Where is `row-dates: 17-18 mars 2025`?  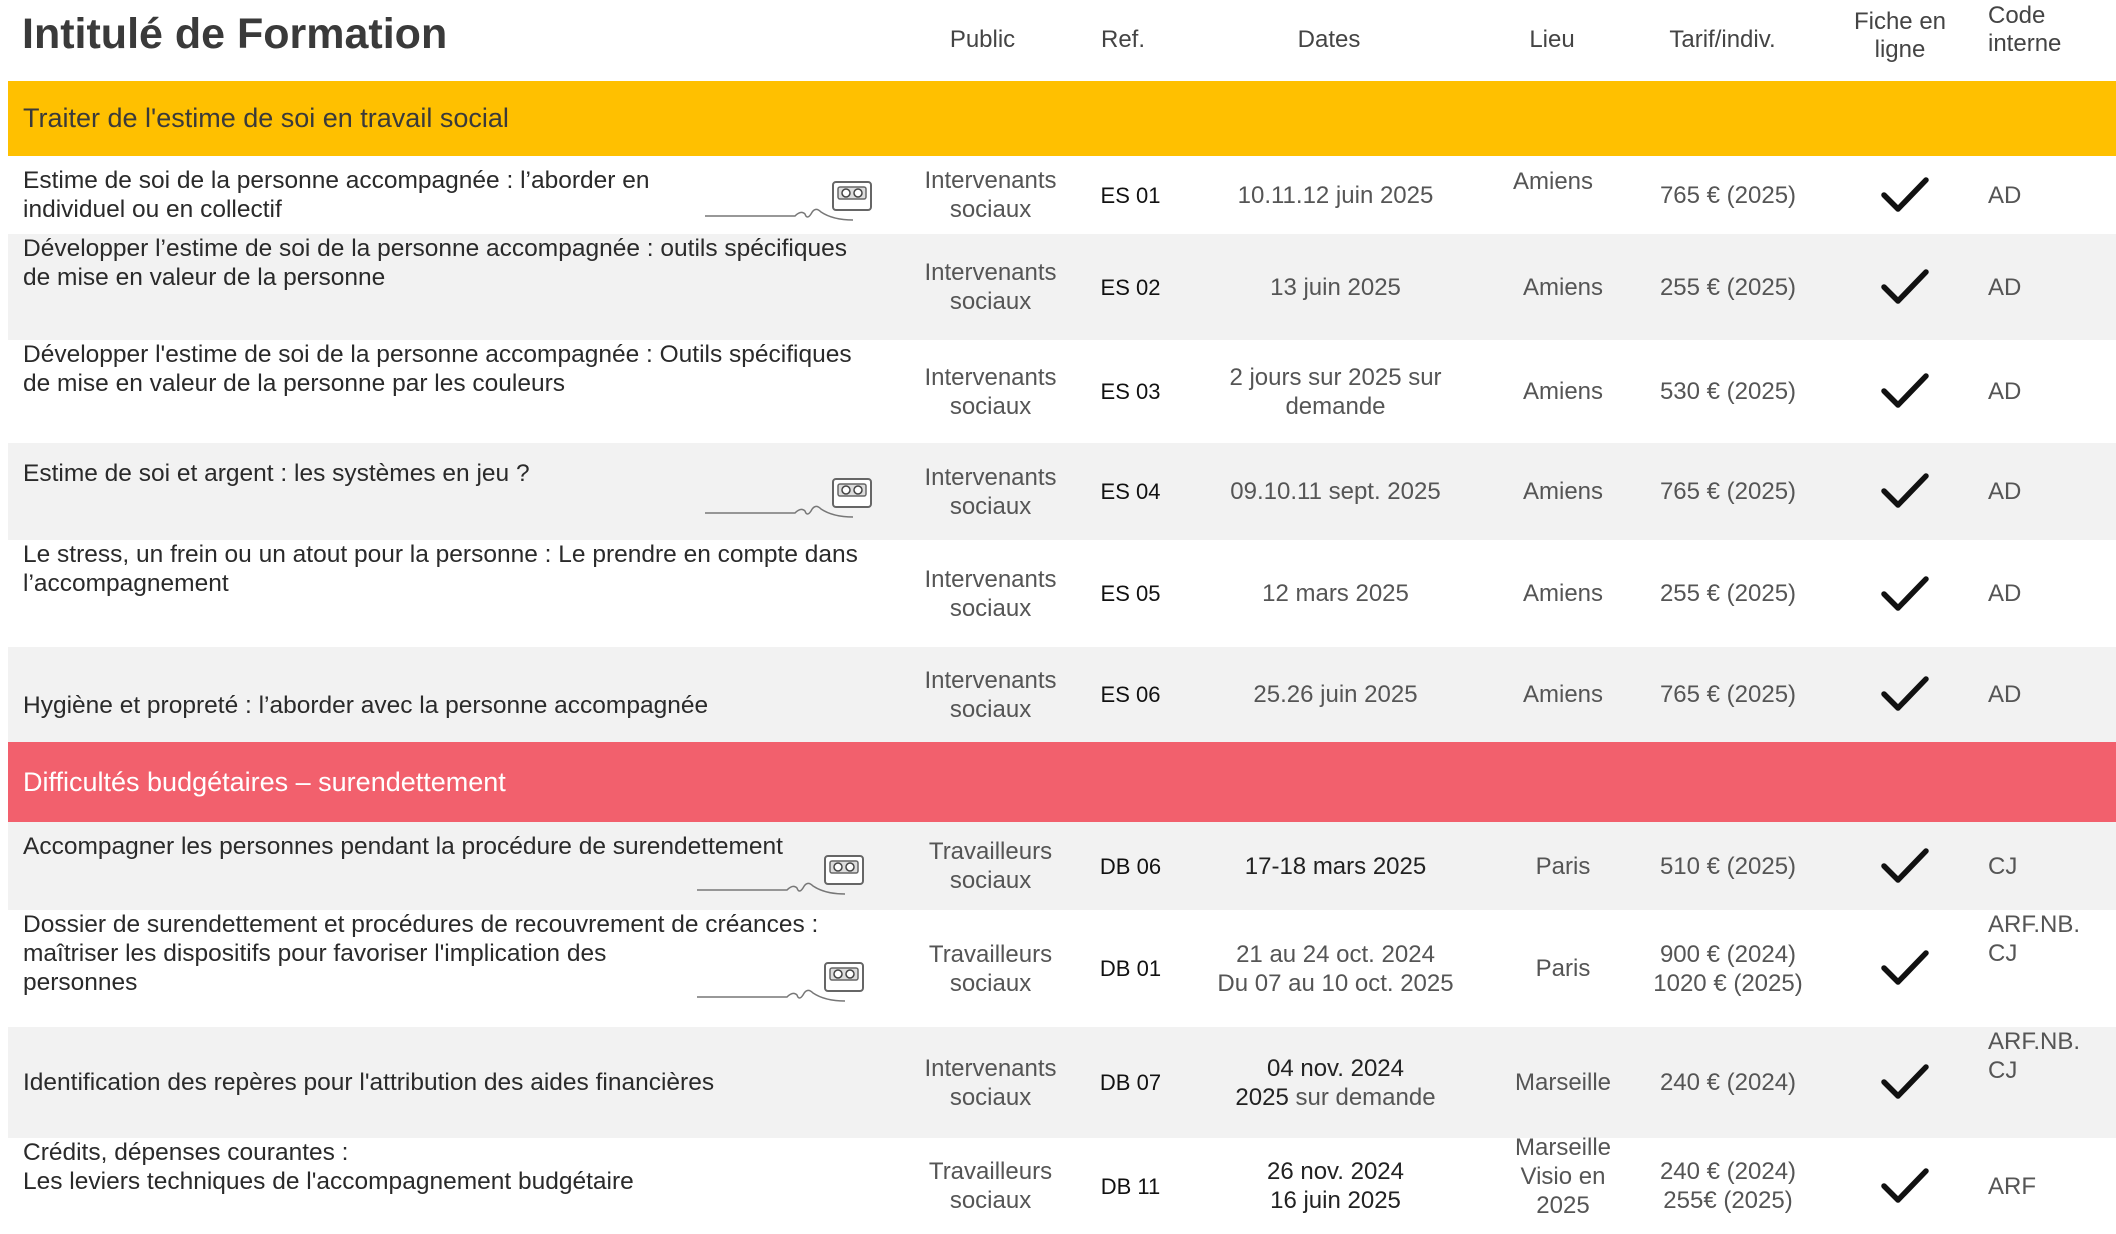 row-dates: 17-18 mars 2025 is located at coordinates (1335, 866).